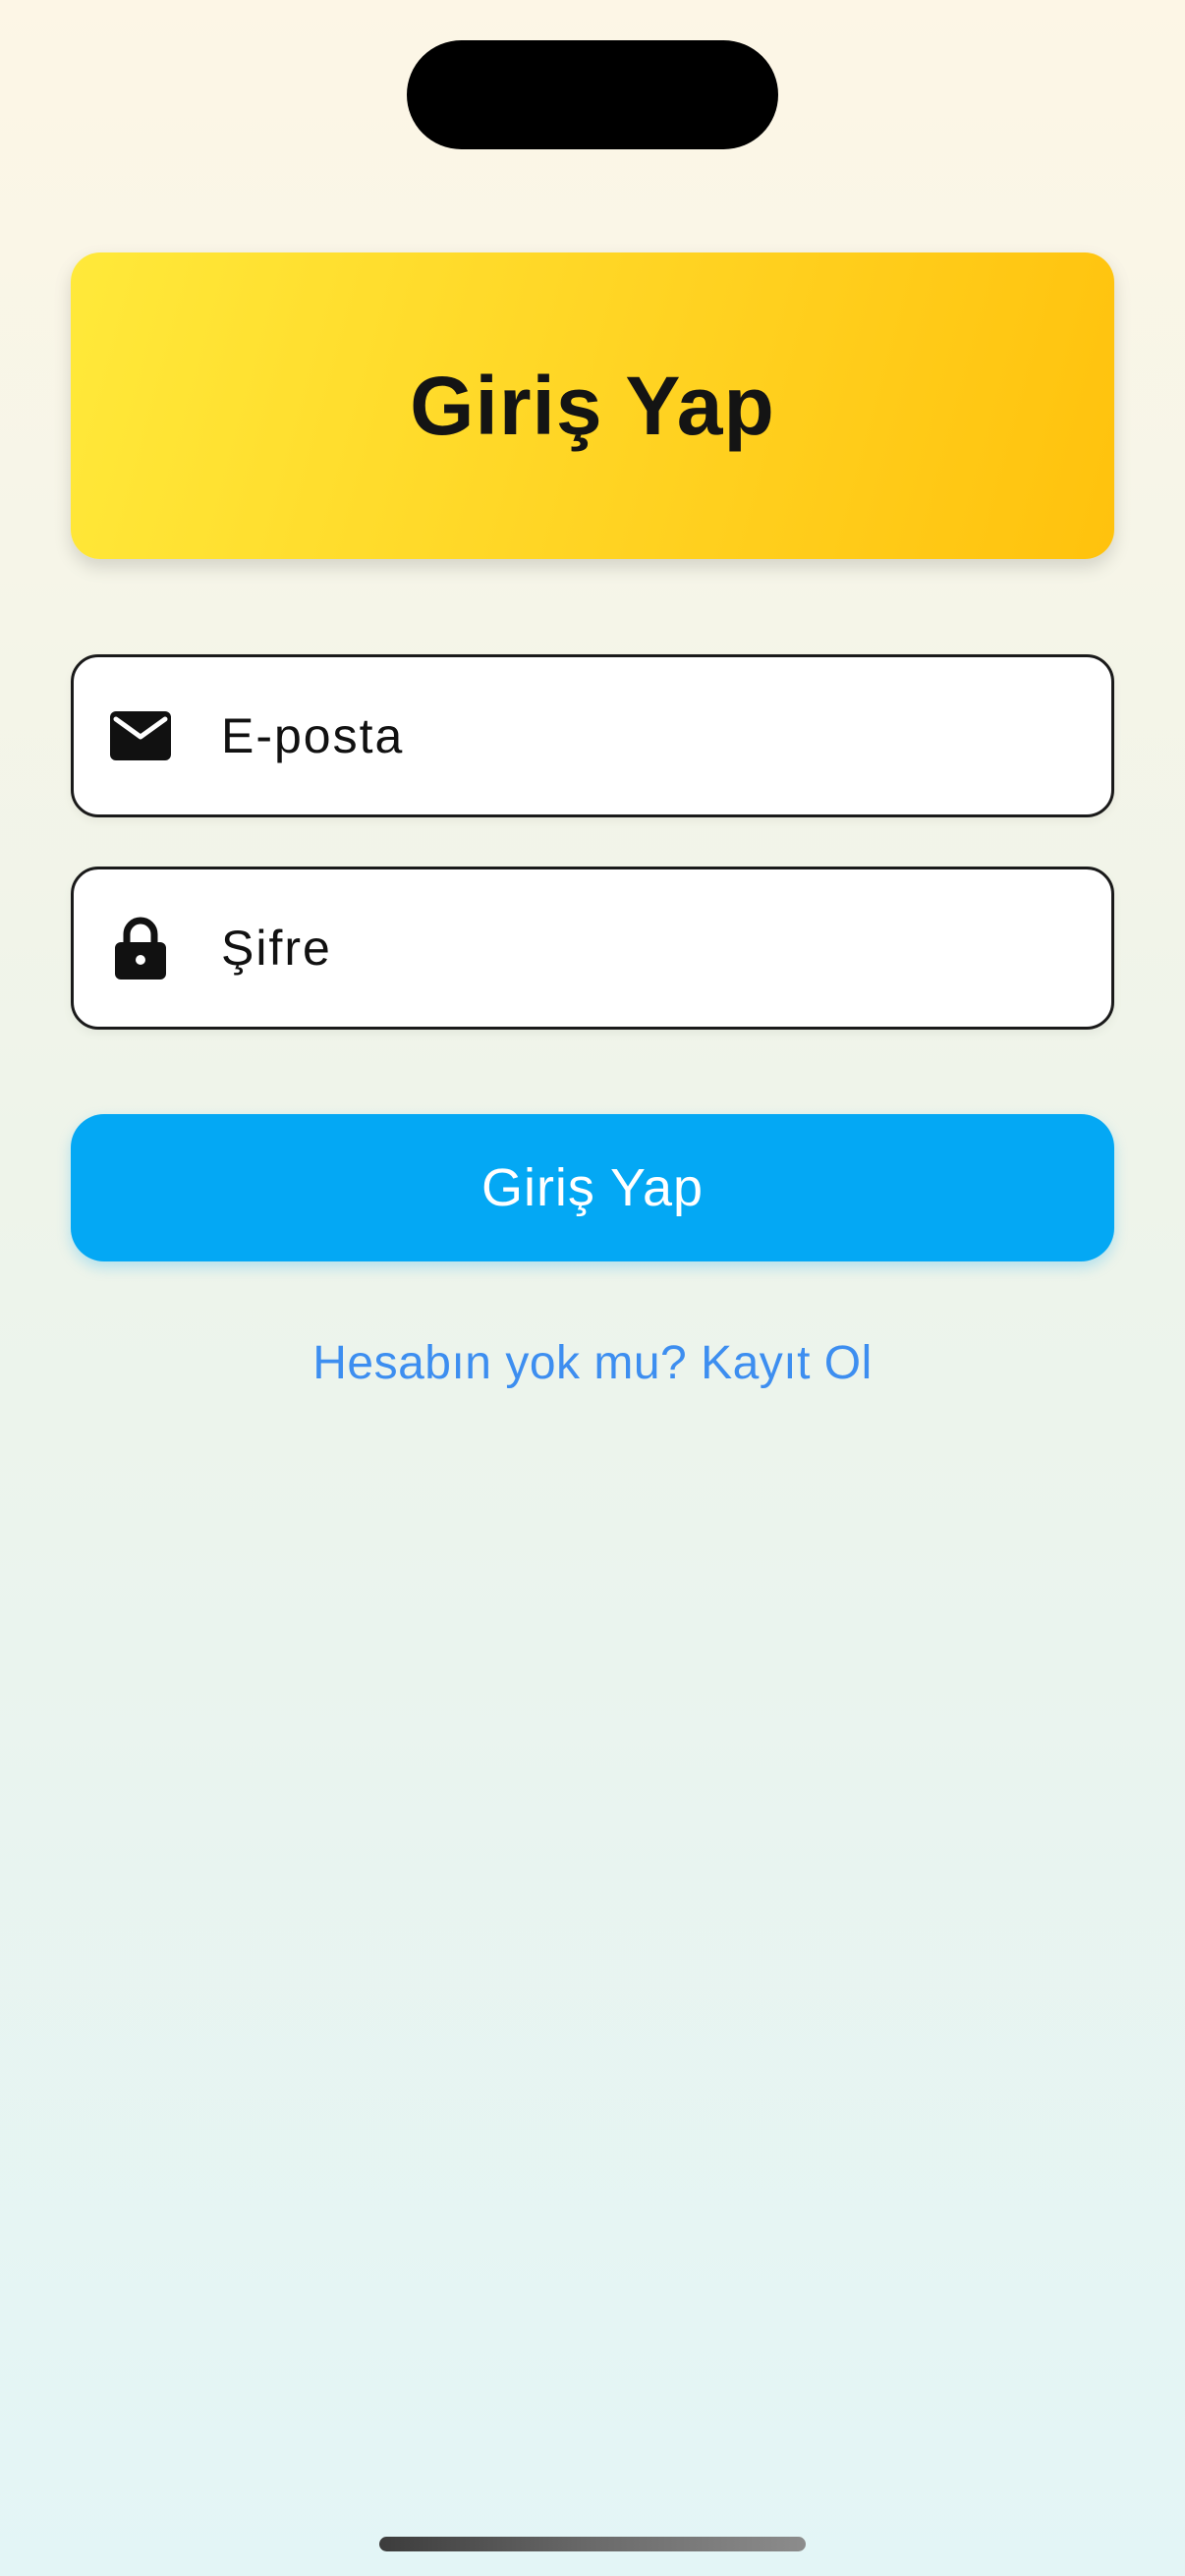  What do you see at coordinates (592, 2544) in the screenshot?
I see `home-indicator` at bounding box center [592, 2544].